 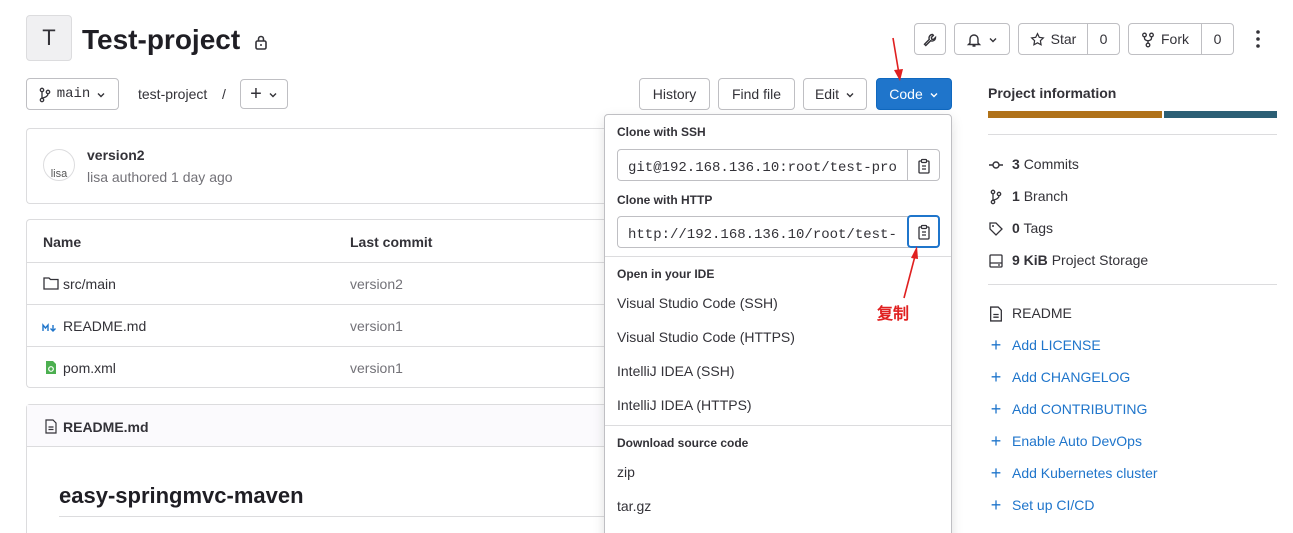 I want to click on add-to-tree-button: +, so click(x=264, y=94).